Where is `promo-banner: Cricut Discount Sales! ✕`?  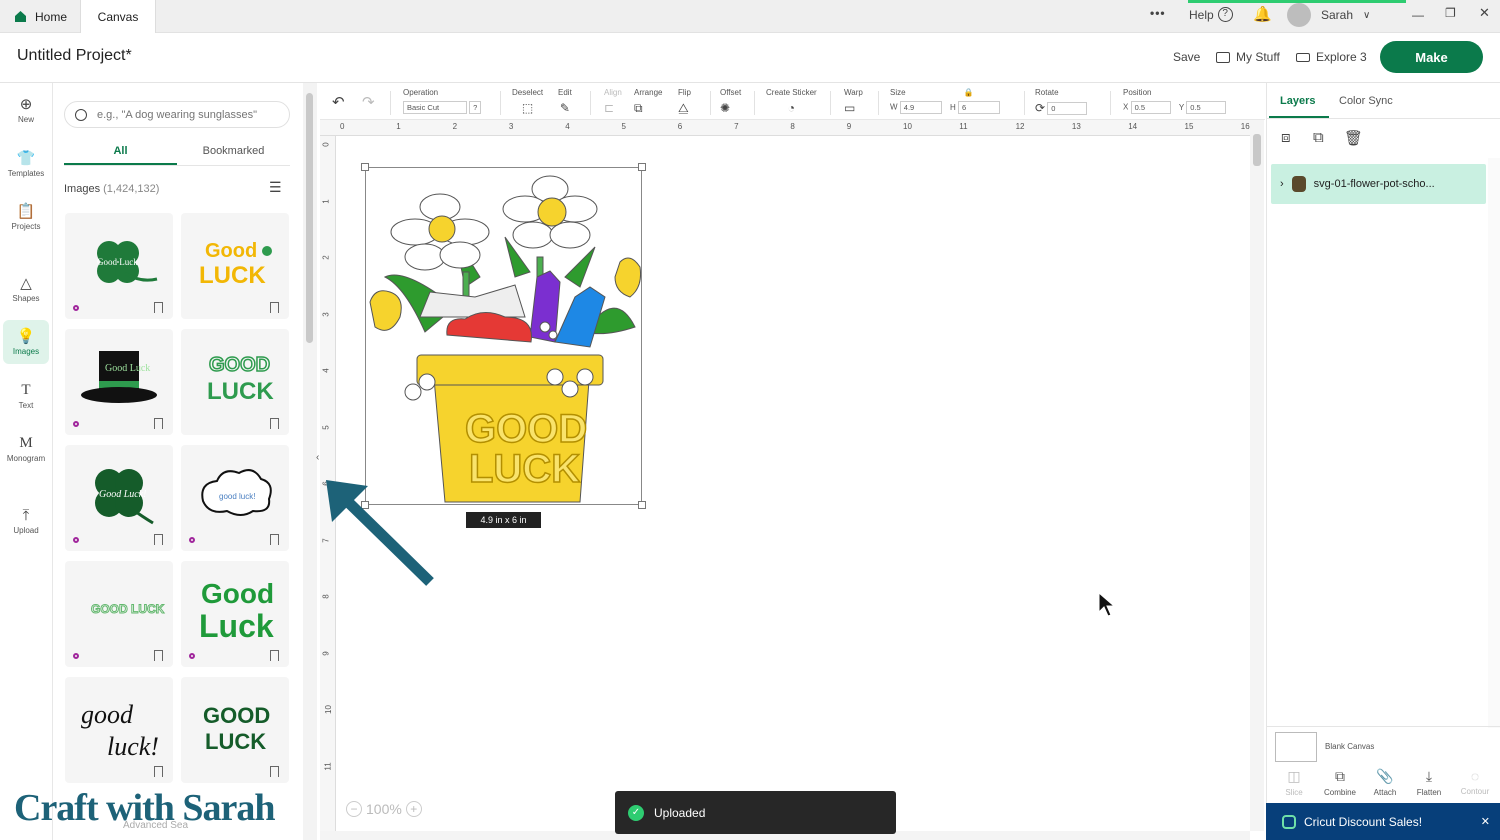 promo-banner: Cricut Discount Sales! ✕ is located at coordinates (1383, 821).